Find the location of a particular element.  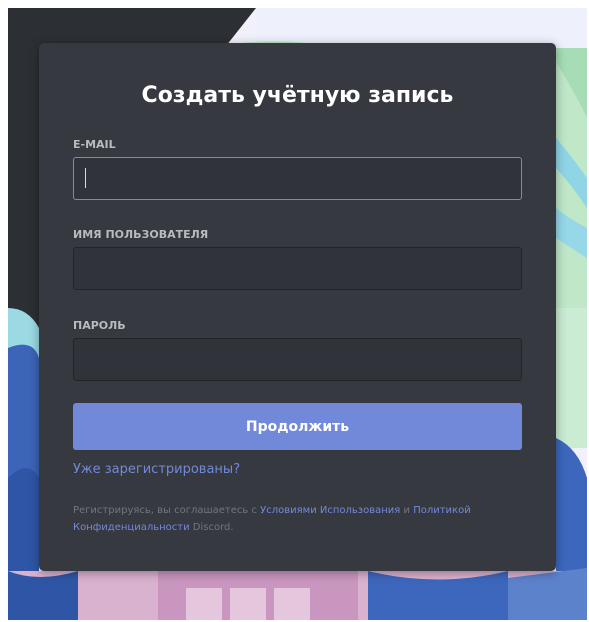

username-field-wrap is located at coordinates (297, 268).